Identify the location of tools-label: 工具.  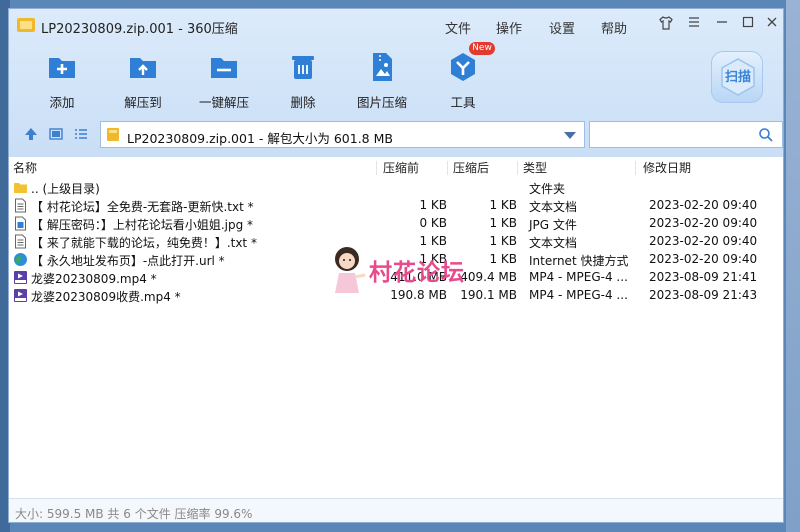
(463, 102).